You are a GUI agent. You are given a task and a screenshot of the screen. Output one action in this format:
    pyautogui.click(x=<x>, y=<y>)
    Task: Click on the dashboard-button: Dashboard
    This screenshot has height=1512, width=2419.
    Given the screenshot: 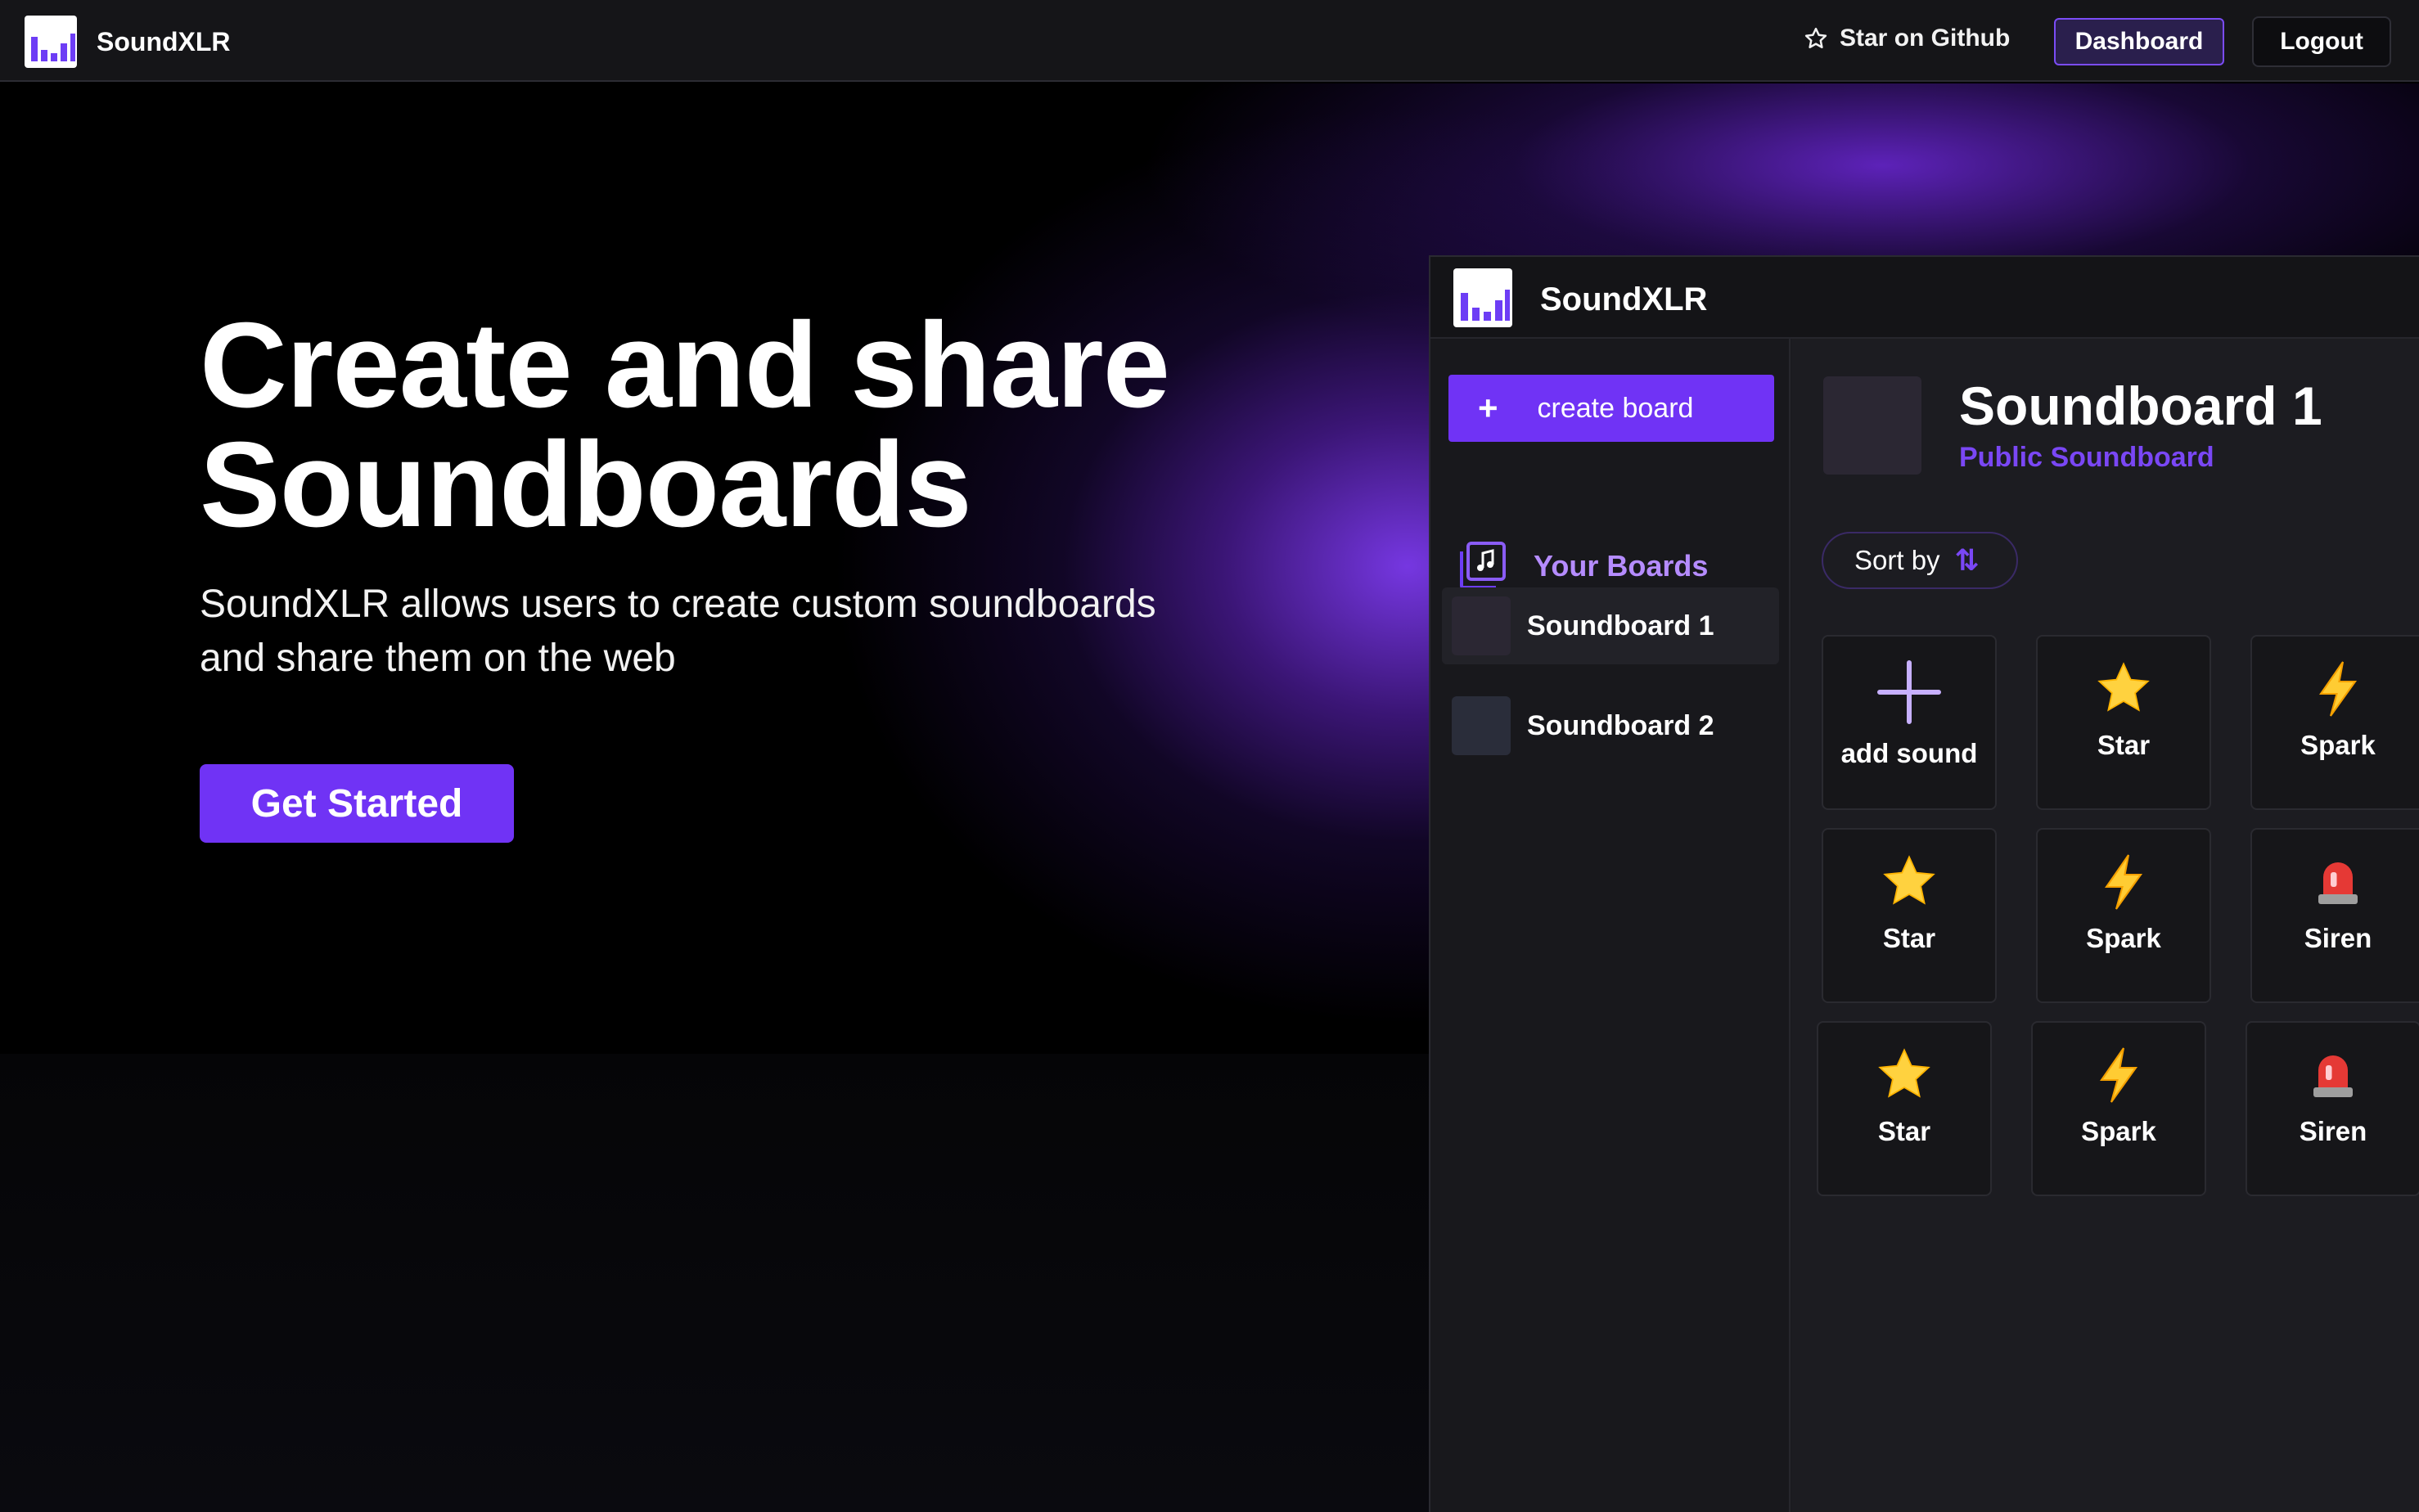 What is the action you would take?
    pyautogui.click(x=2139, y=42)
    